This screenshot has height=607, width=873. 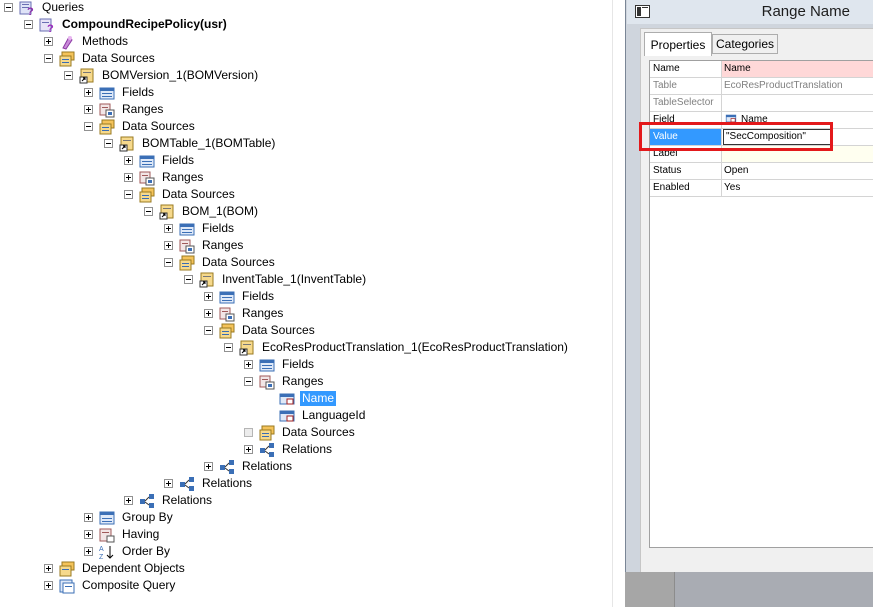 I want to click on tab-properties: Properties, so click(x=678, y=44).